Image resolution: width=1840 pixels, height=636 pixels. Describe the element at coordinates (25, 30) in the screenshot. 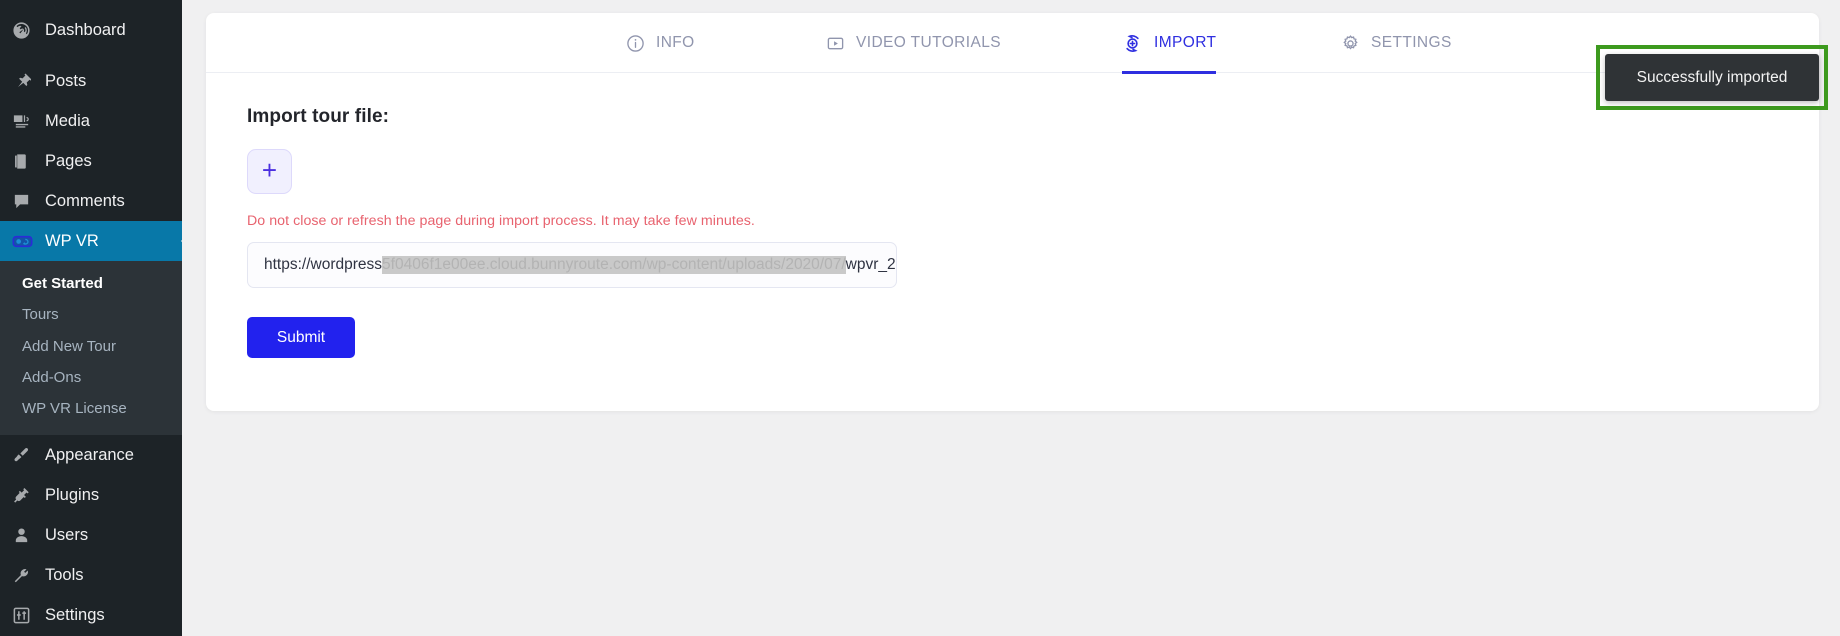

I see `dashboard-icon` at that location.